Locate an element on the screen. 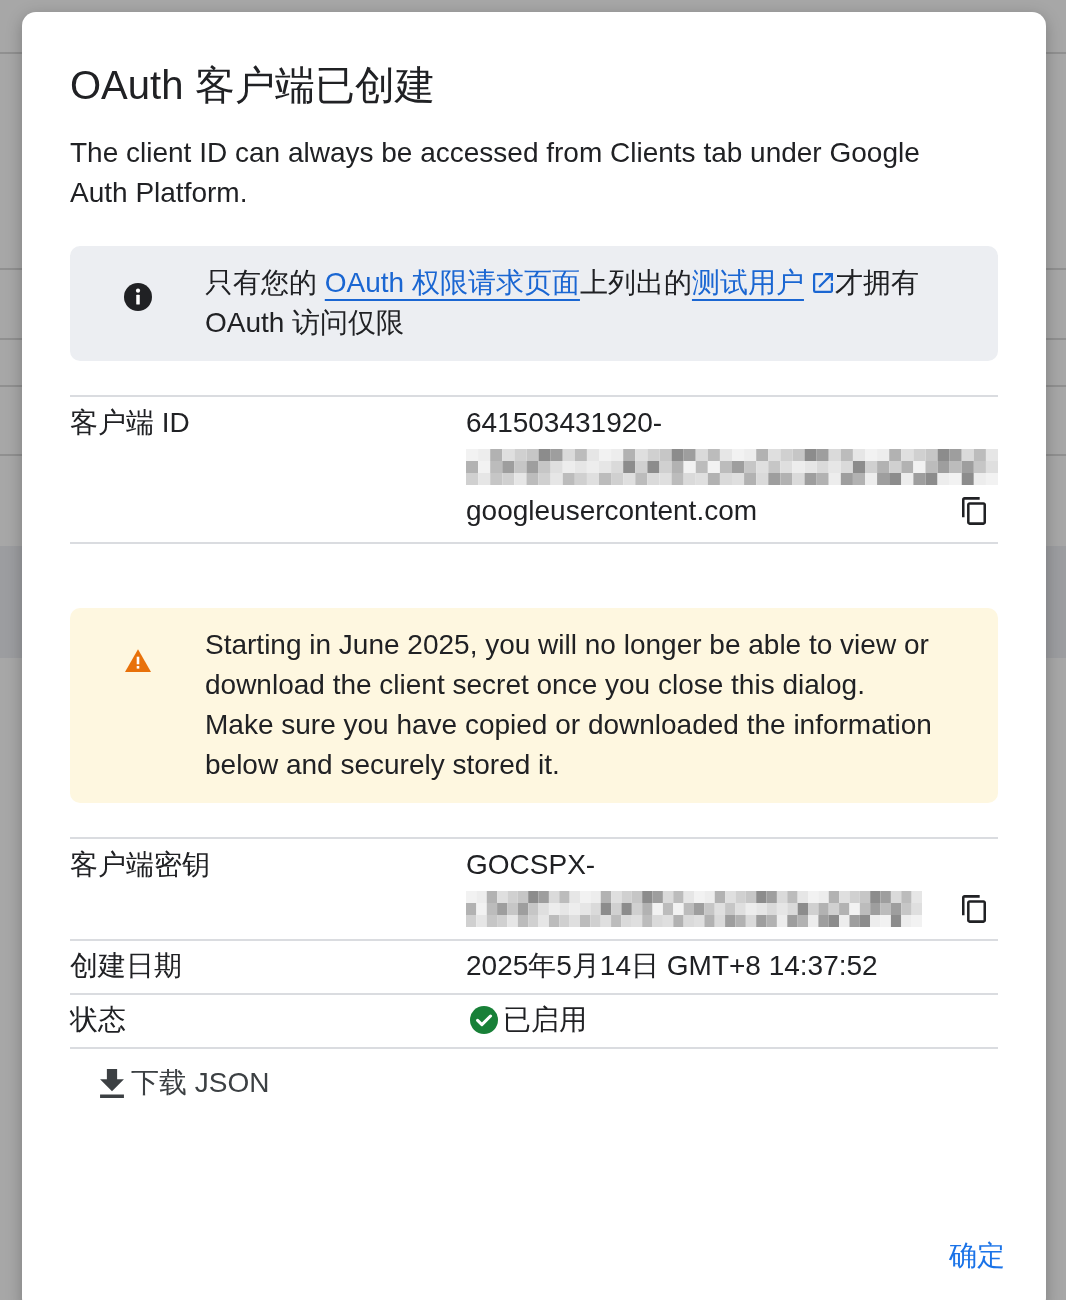 Image resolution: width=1066 pixels, height=1300 pixels. info-icon is located at coordinates (138, 297).